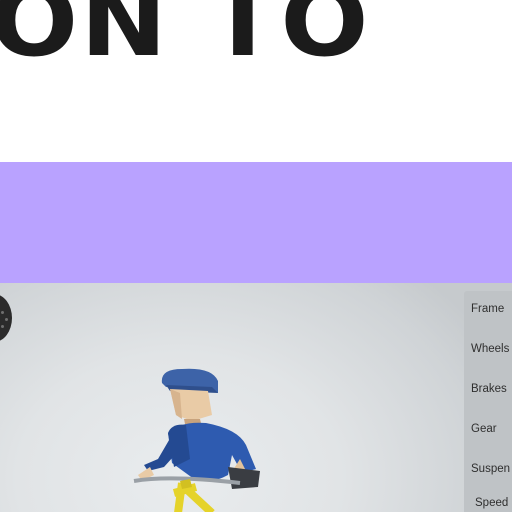 Image resolution: width=512 pixels, height=512 pixels. What do you see at coordinates (196, 440) in the screenshot?
I see `cyclist-figure` at bounding box center [196, 440].